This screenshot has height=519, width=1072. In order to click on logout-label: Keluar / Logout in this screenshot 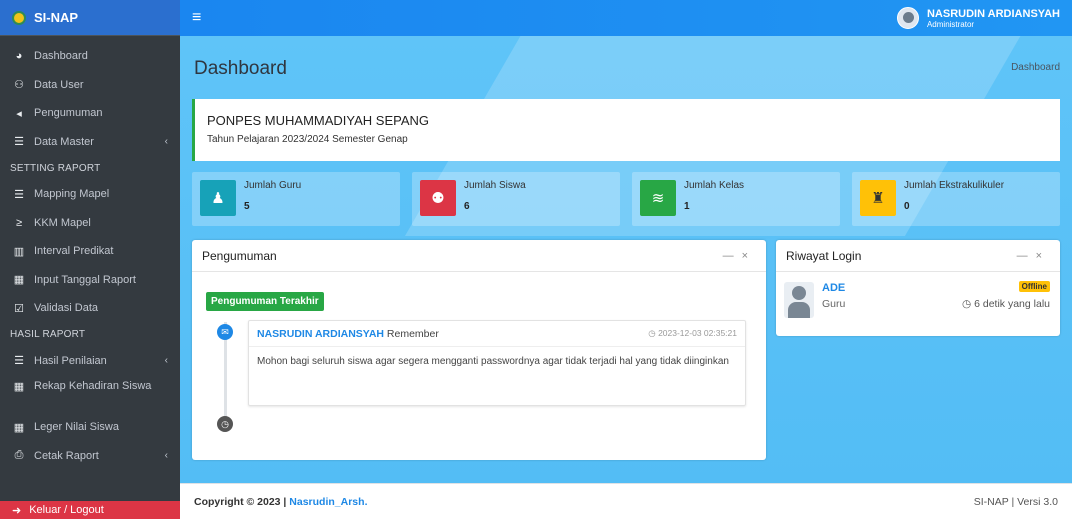, I will do `click(66, 510)`.